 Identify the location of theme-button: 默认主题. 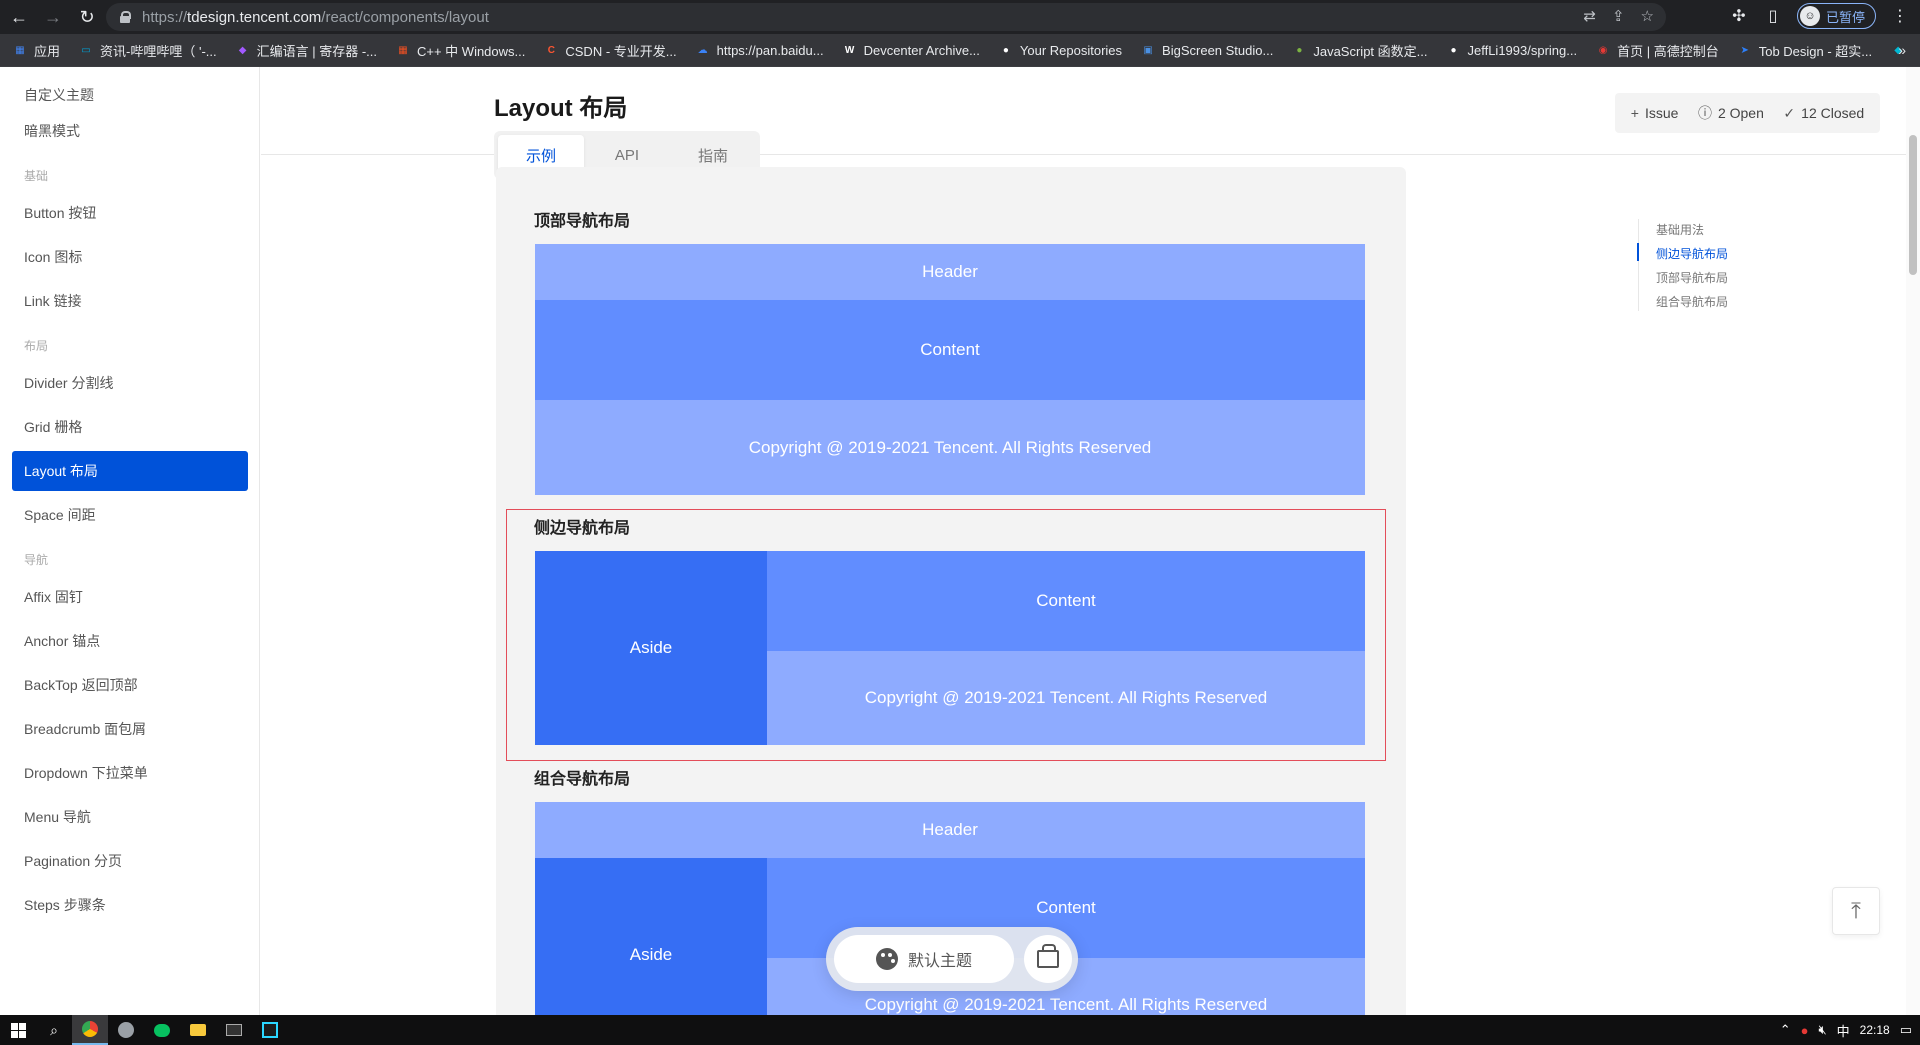
(924, 959).